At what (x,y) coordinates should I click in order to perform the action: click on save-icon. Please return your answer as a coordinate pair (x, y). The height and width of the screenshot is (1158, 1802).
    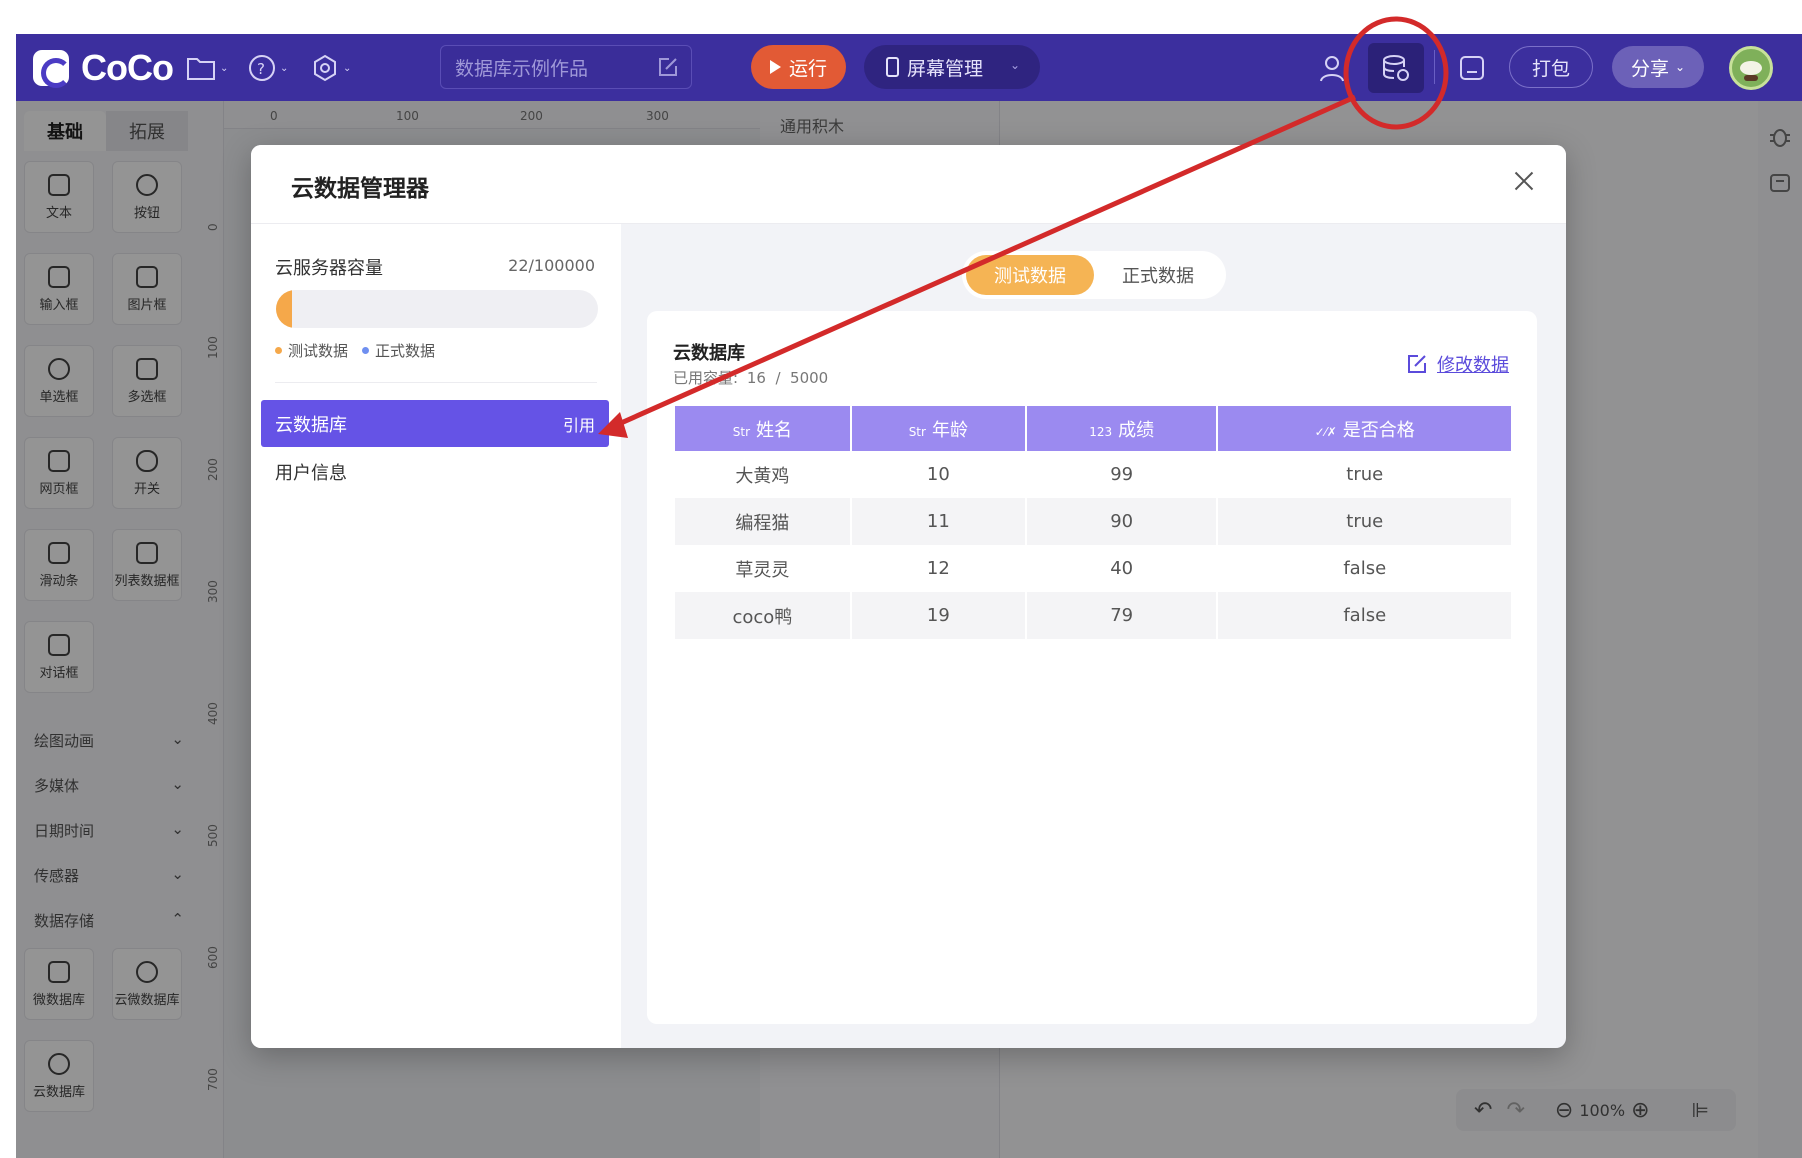
    Looking at the image, I should click on (1472, 68).